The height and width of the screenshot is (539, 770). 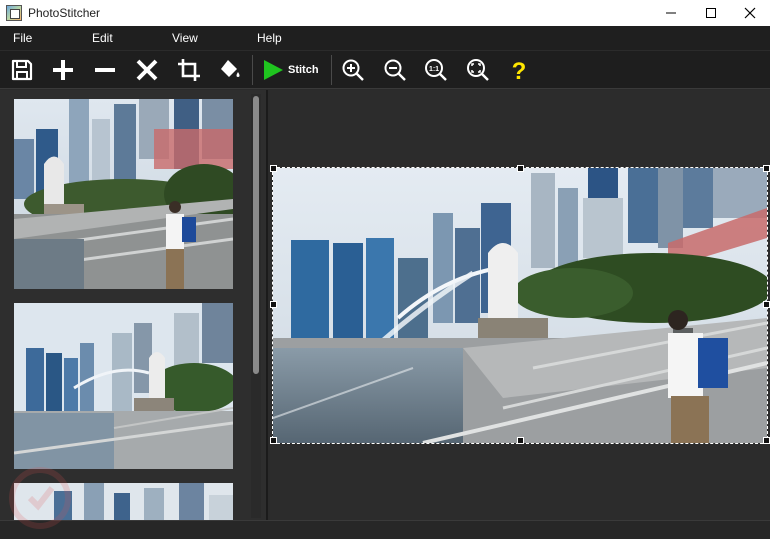 I want to click on delete-x-icon, so click(x=147, y=70).